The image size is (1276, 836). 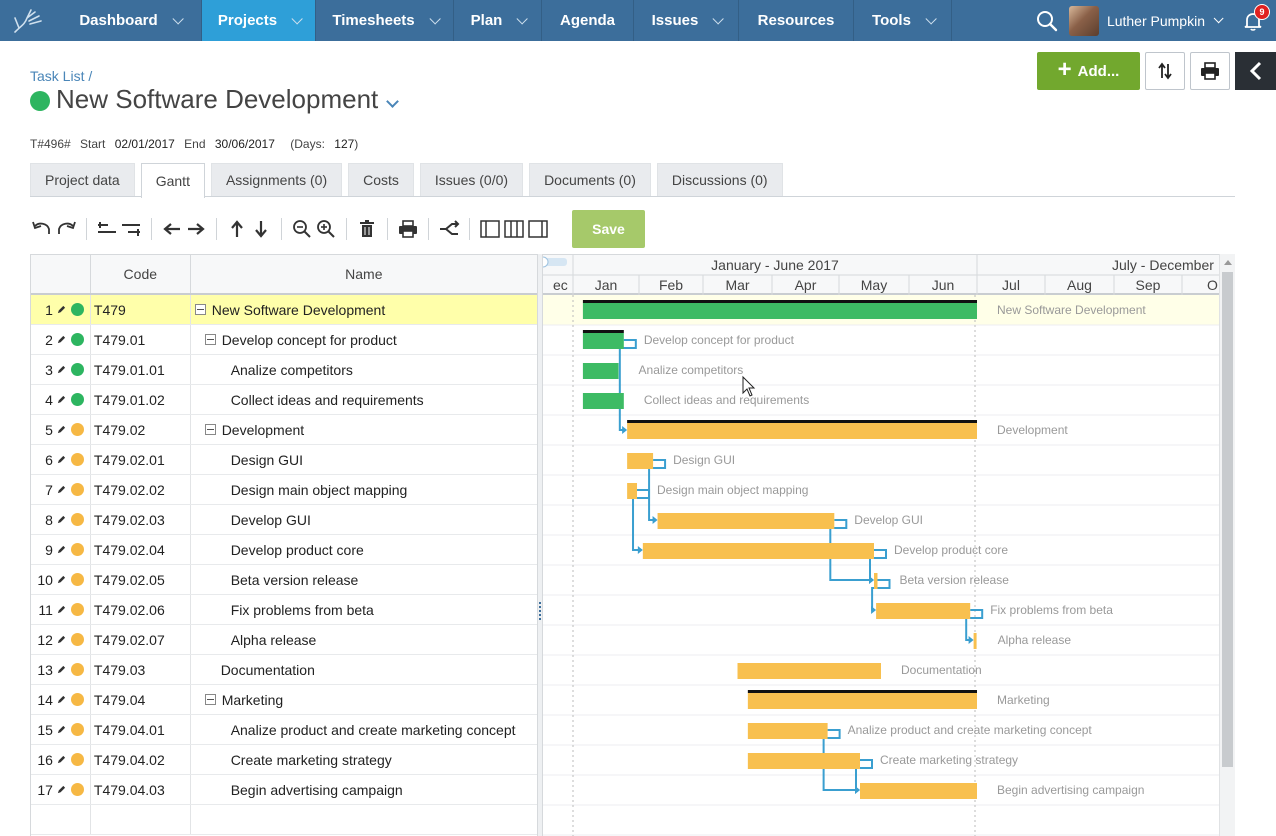 I want to click on nav-item-timesheets: Timesheets, so click(x=385, y=20).